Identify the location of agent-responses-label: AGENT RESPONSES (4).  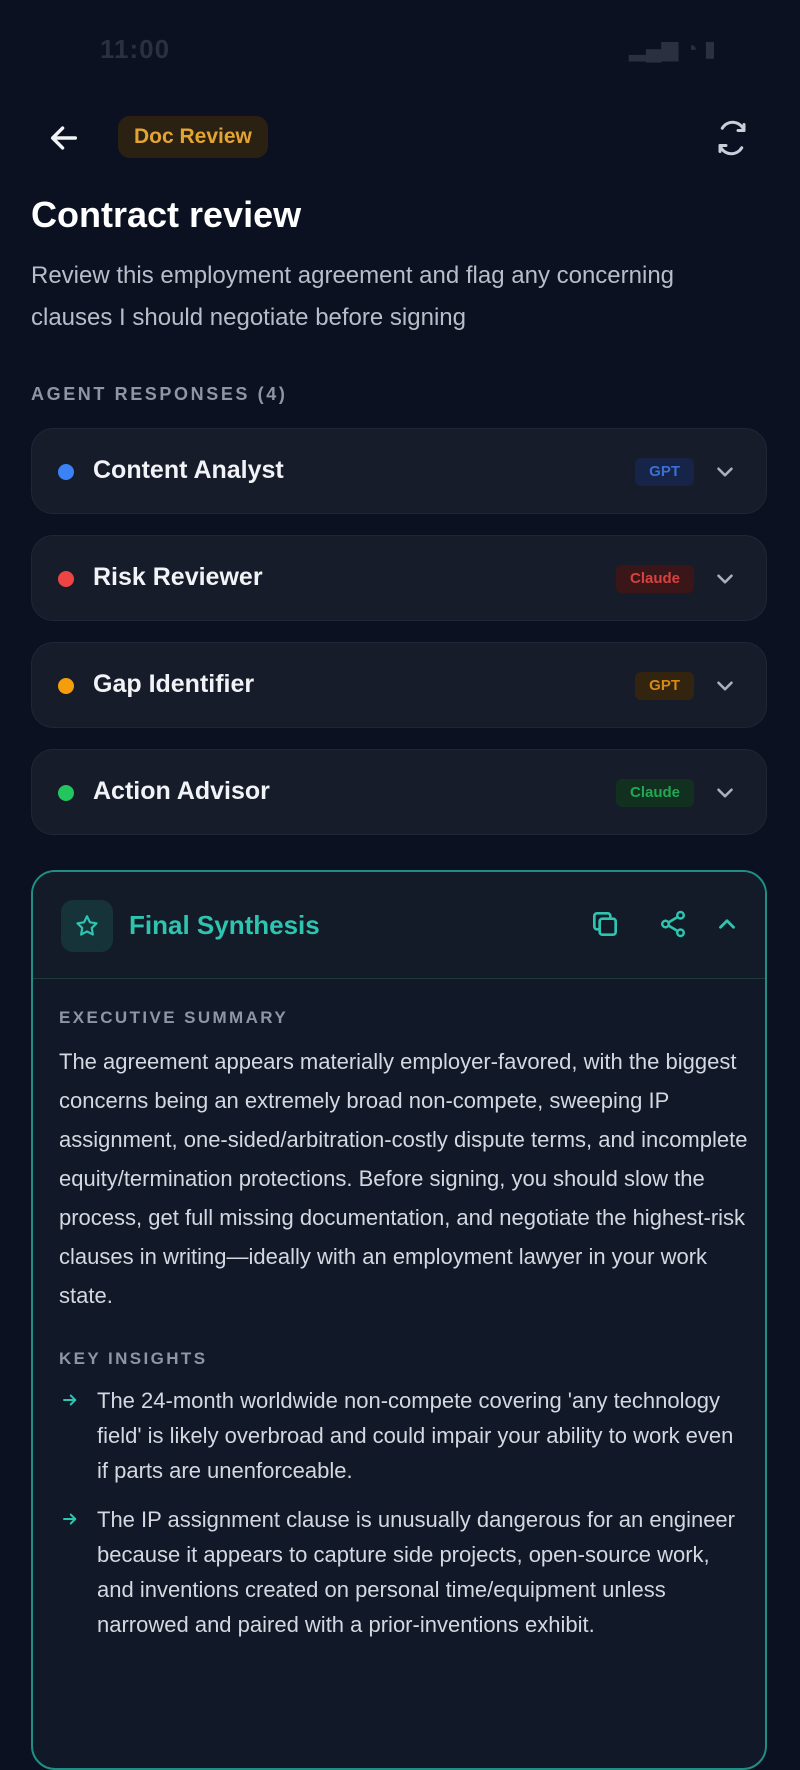
(159, 394).